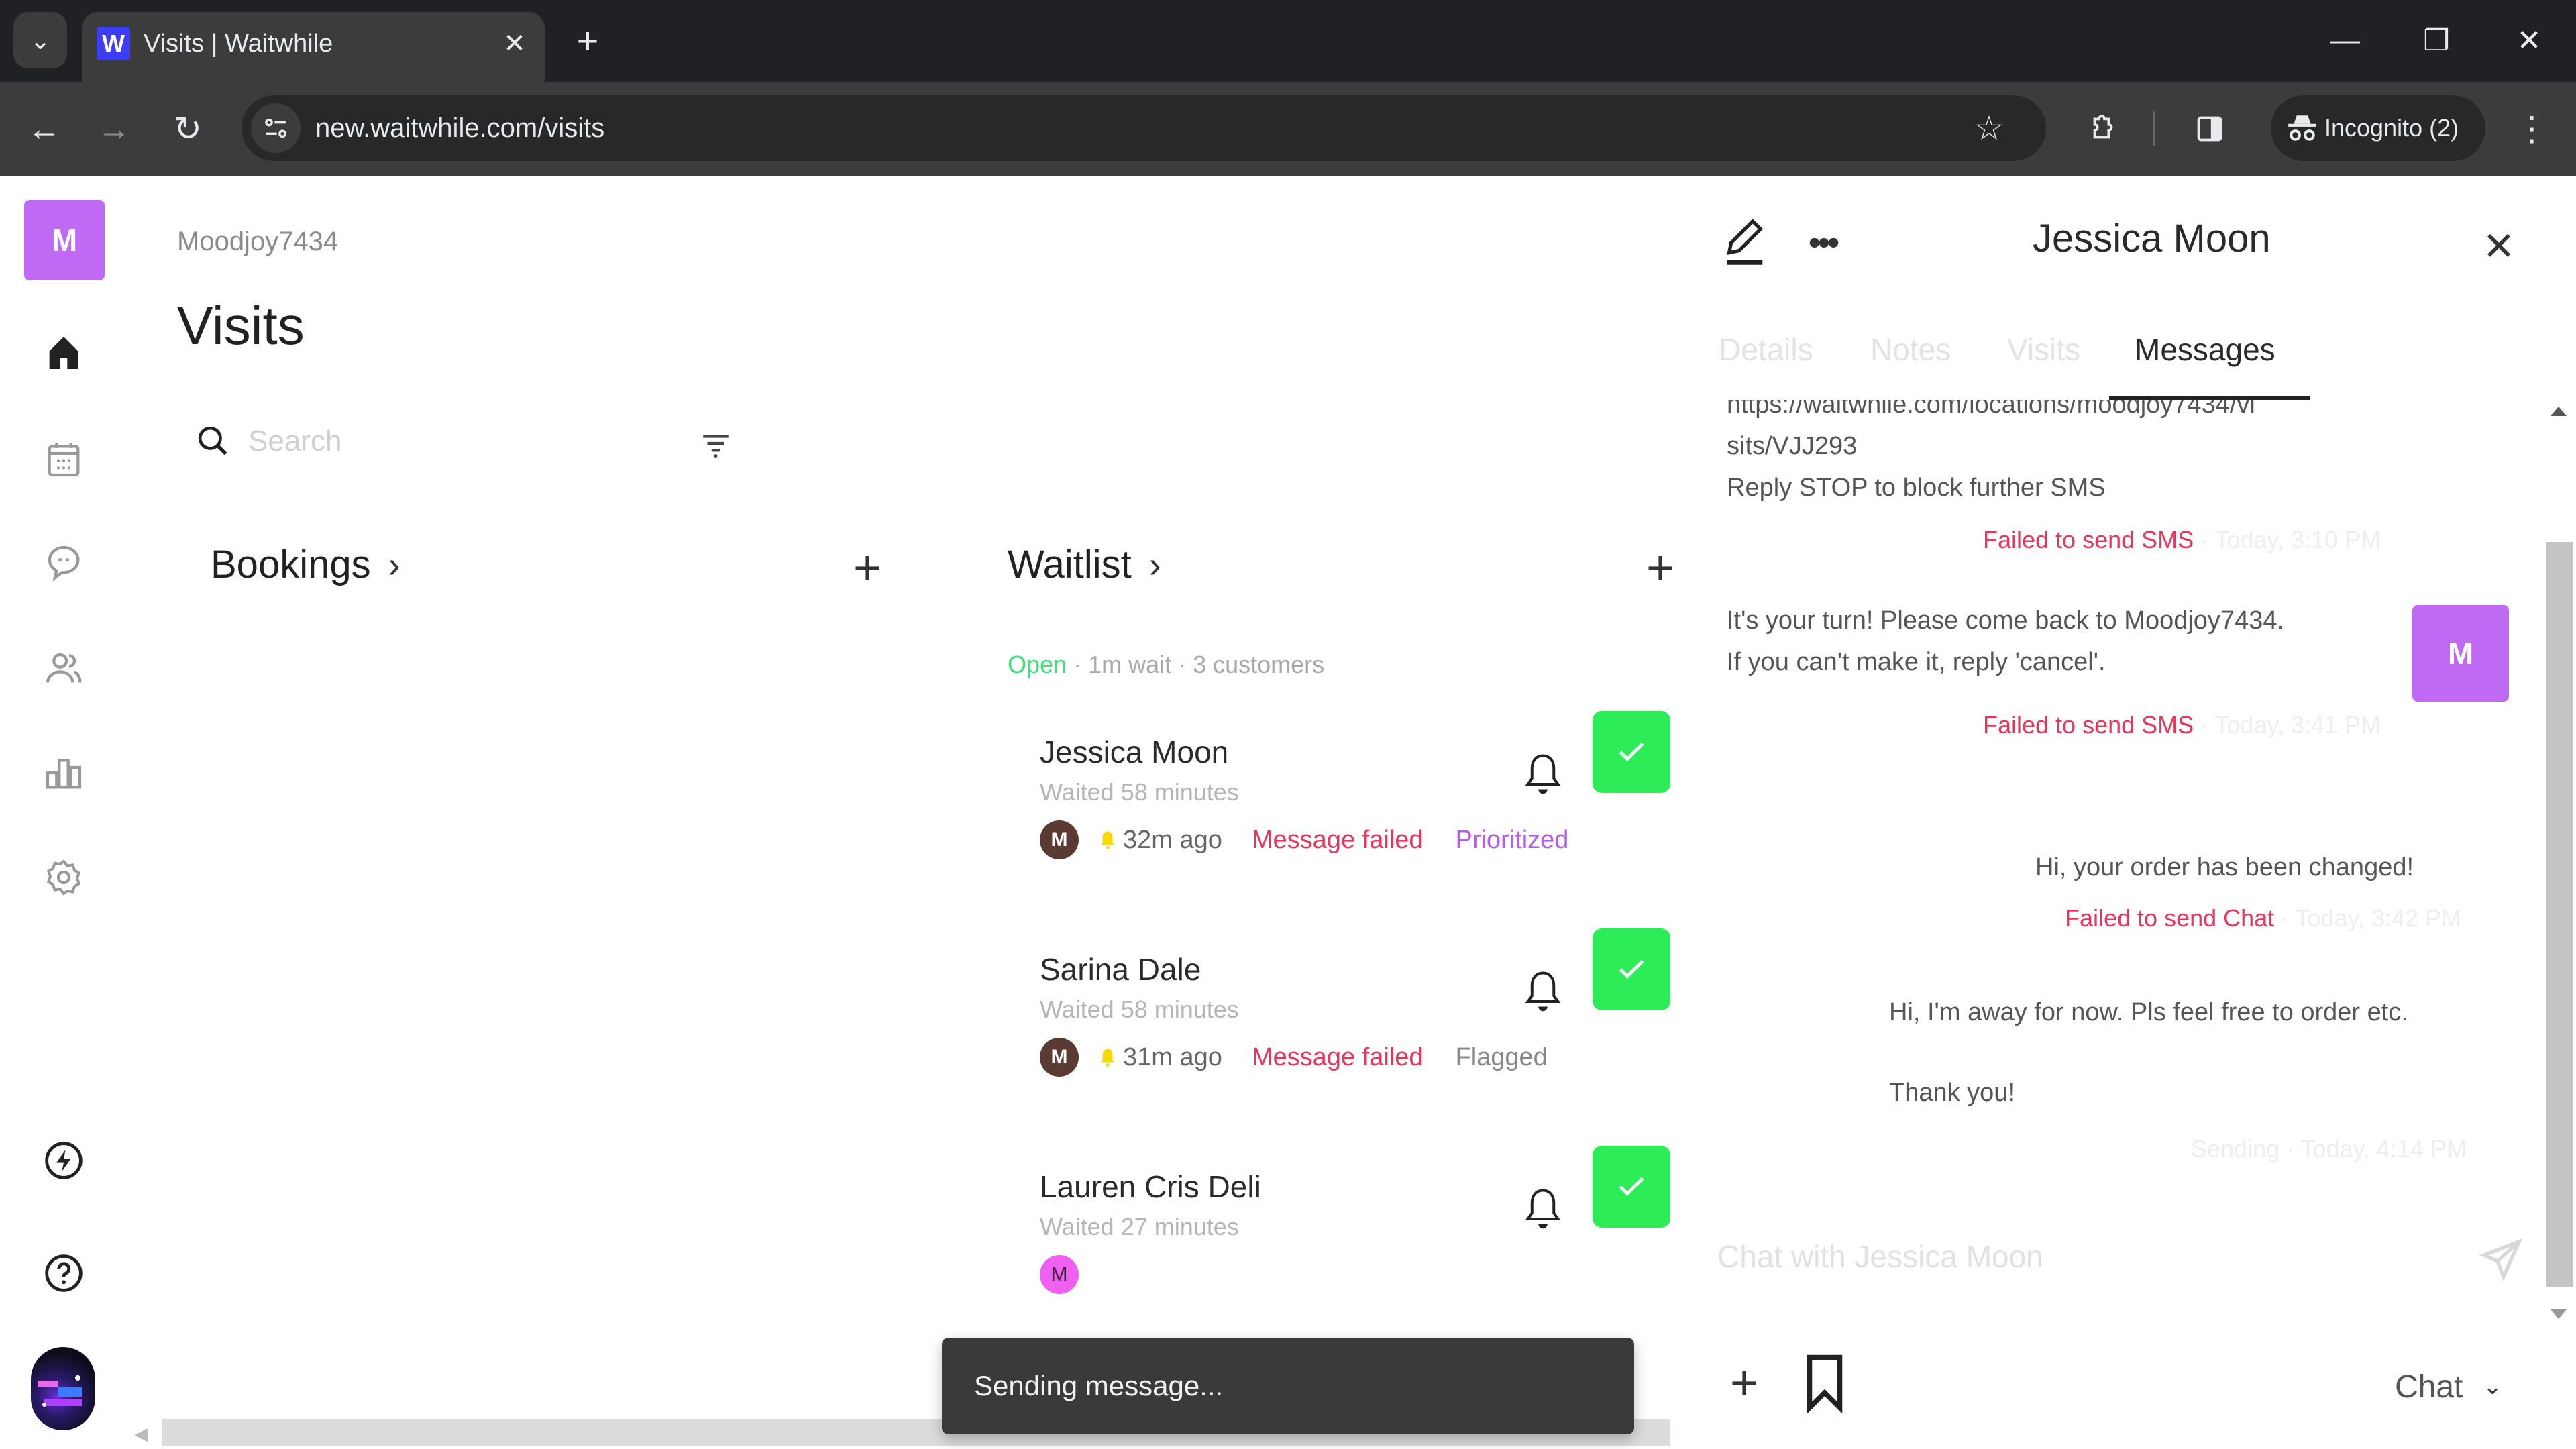  What do you see at coordinates (1916, 662) in the screenshot?
I see `message-line: If you can't make it, reply 'cancel'.` at bounding box center [1916, 662].